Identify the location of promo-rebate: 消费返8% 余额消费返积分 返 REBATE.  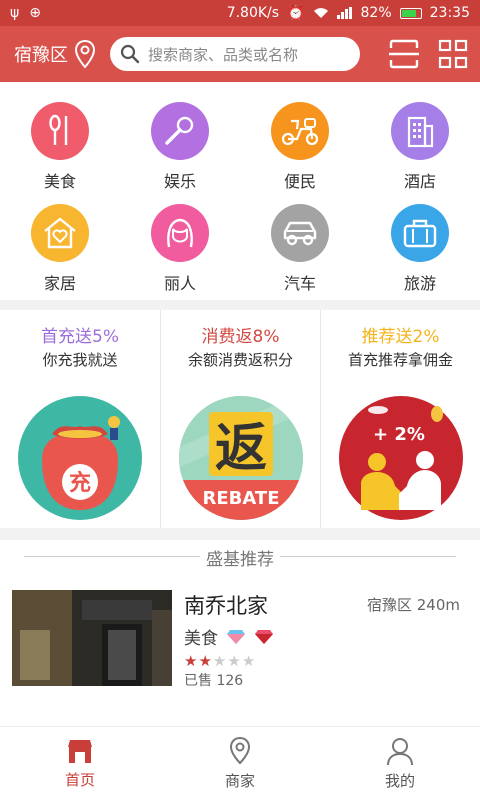
(240, 419).